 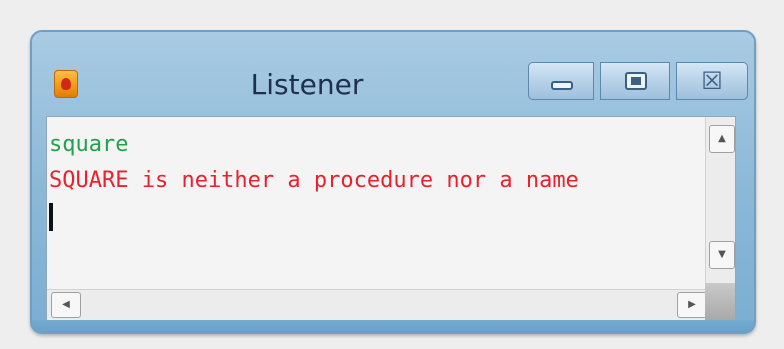 I want to click on scroll-down-button: ▼, so click(x=722, y=255).